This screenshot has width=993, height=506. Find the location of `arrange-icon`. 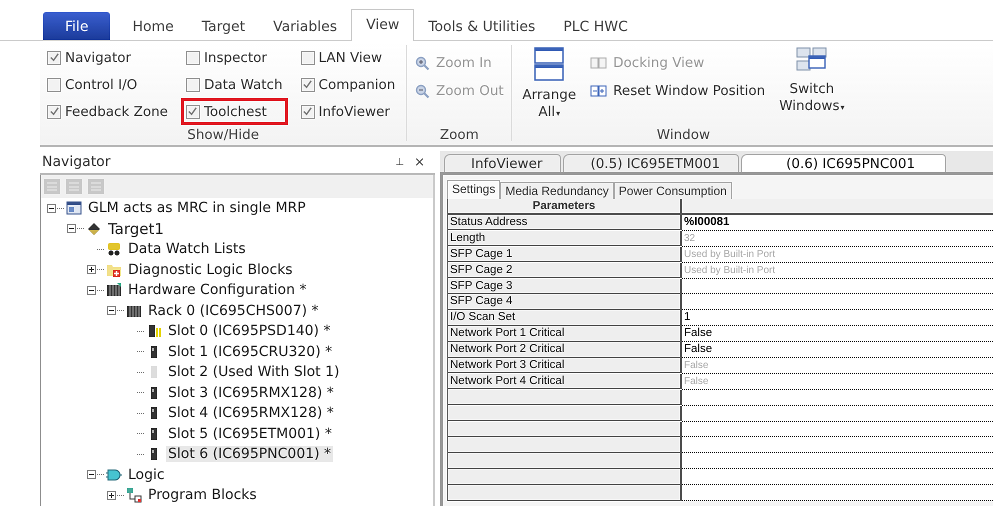

arrange-icon is located at coordinates (549, 64).